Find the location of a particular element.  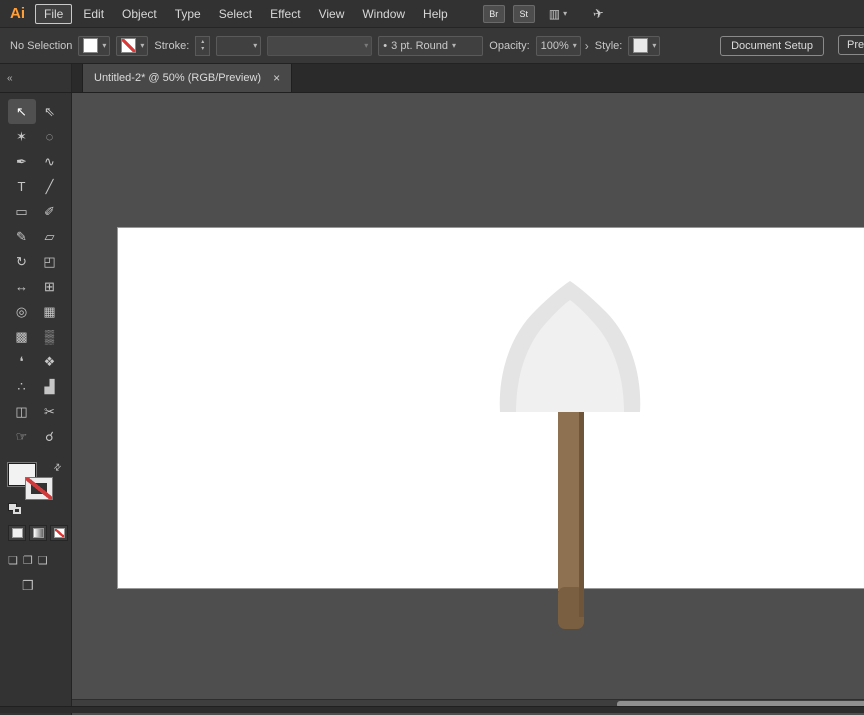

shovel-handle-shade is located at coordinates (581, 508).